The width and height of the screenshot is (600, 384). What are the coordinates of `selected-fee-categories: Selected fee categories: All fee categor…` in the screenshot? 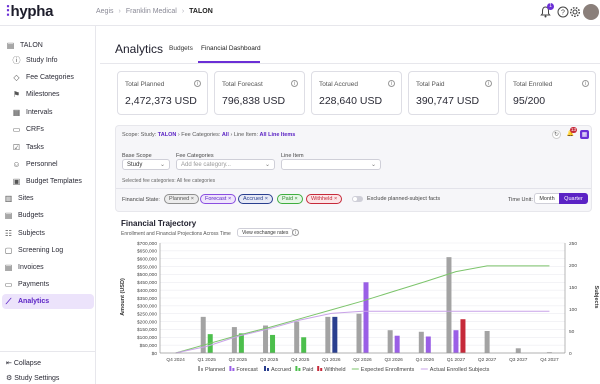 It's located at (168, 181).